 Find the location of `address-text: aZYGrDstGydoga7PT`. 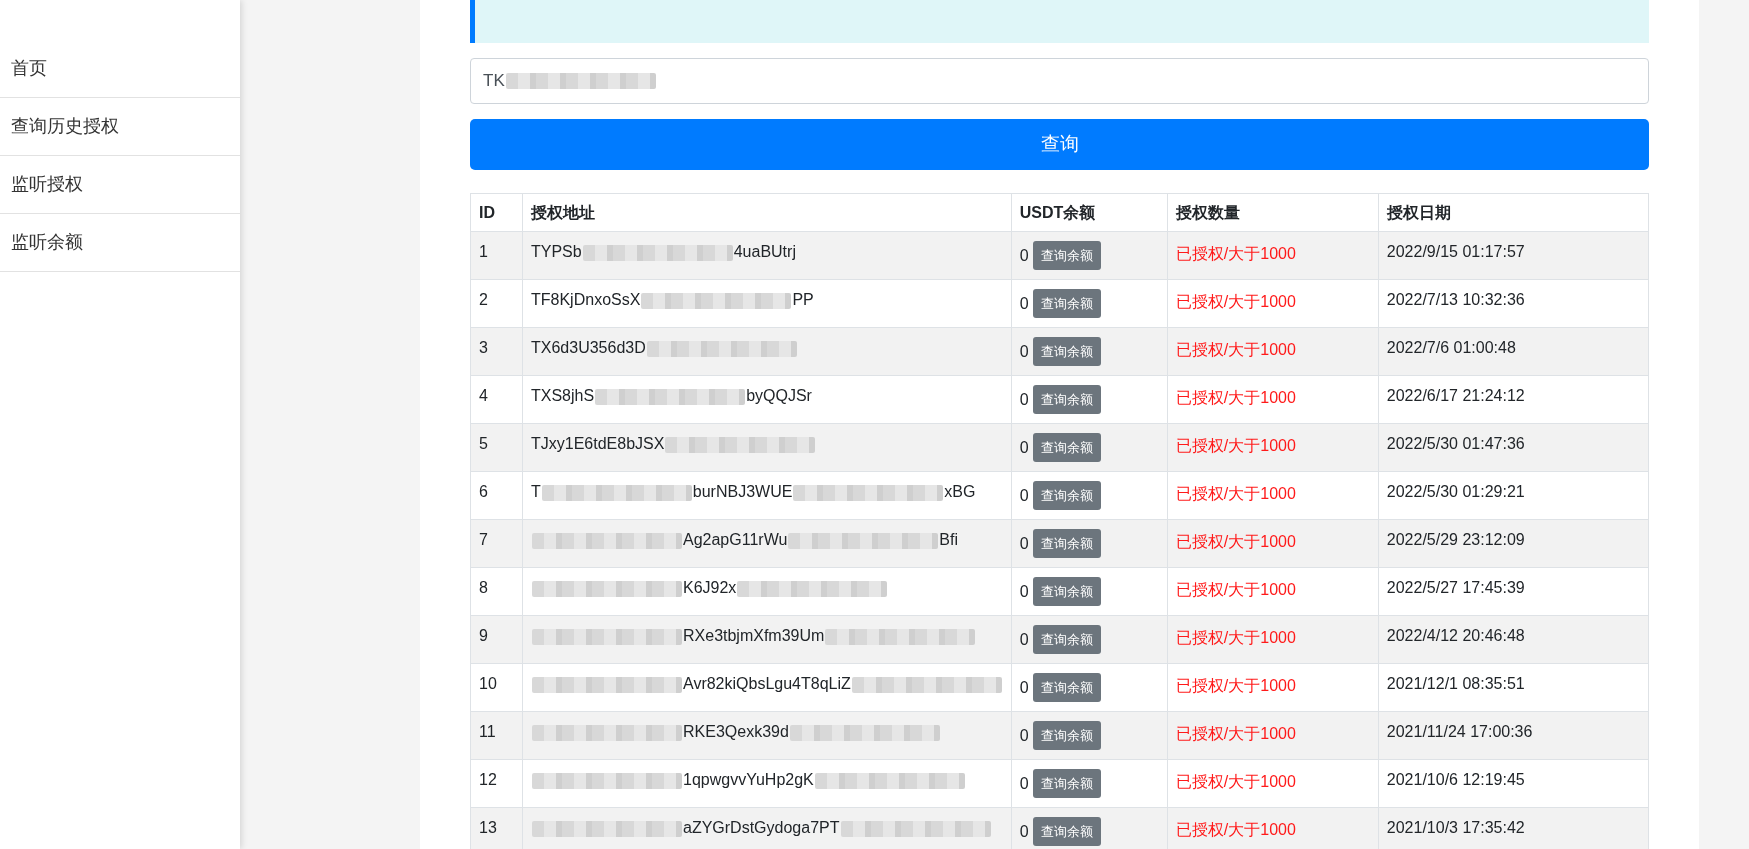

address-text: aZYGrDstGydoga7PT is located at coordinates (761, 827).